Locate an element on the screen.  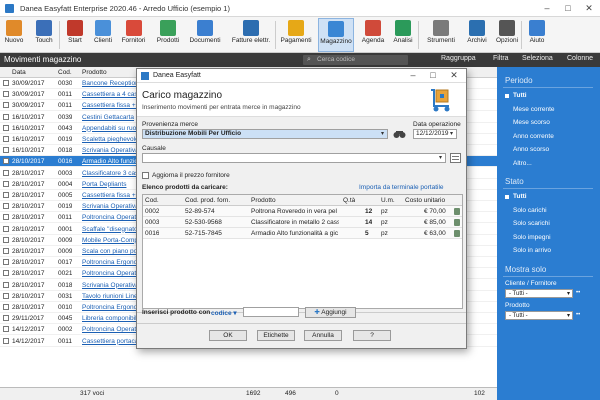
filter-solo-scarichi: Solo scarichi is located at coordinates (531, 223).